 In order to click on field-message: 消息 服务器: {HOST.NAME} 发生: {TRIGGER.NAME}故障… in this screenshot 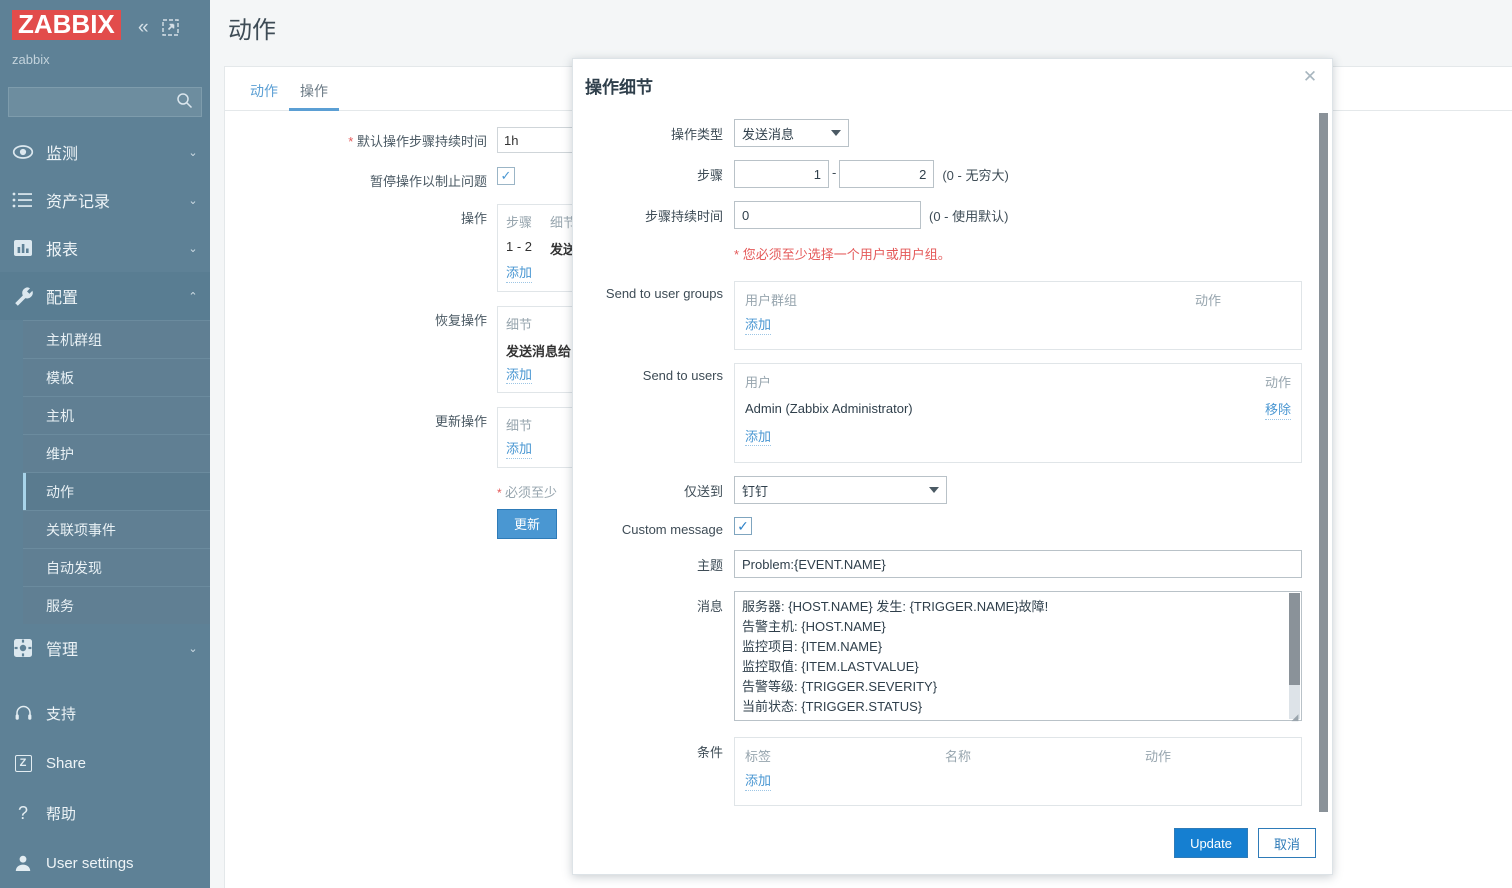, I will do `click(952, 657)`.